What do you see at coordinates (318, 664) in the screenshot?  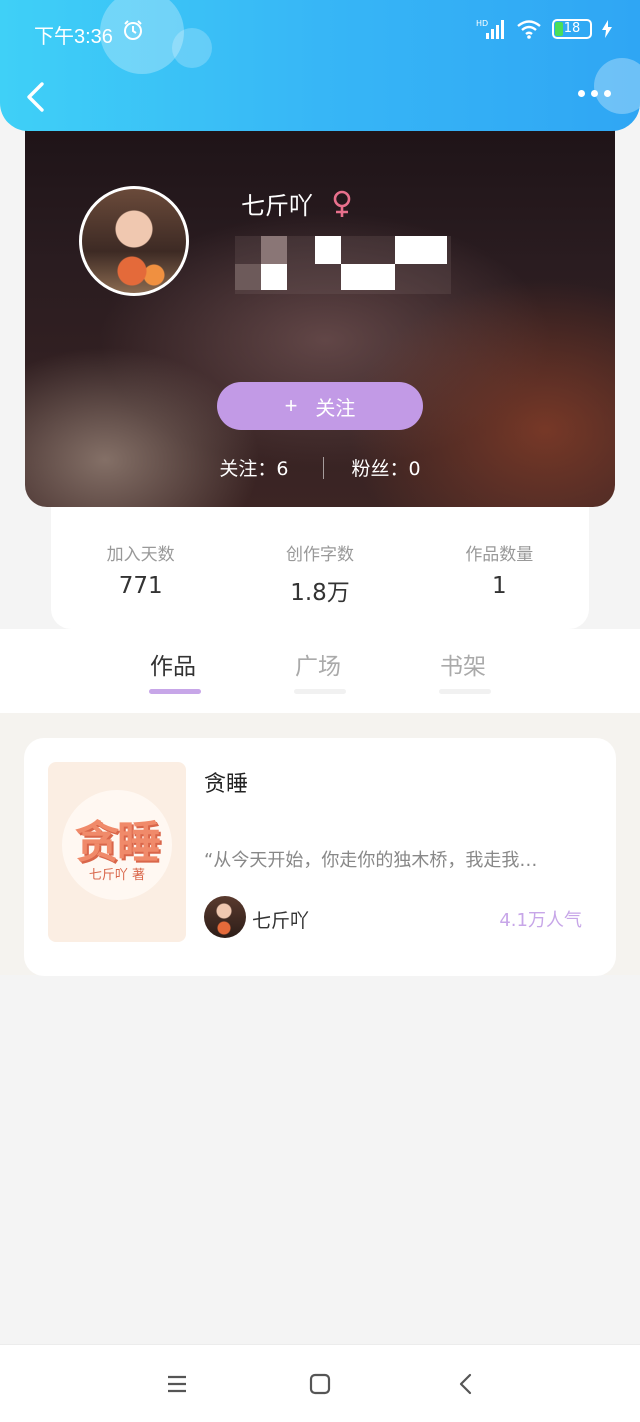 I see `tab-square: 广场` at bounding box center [318, 664].